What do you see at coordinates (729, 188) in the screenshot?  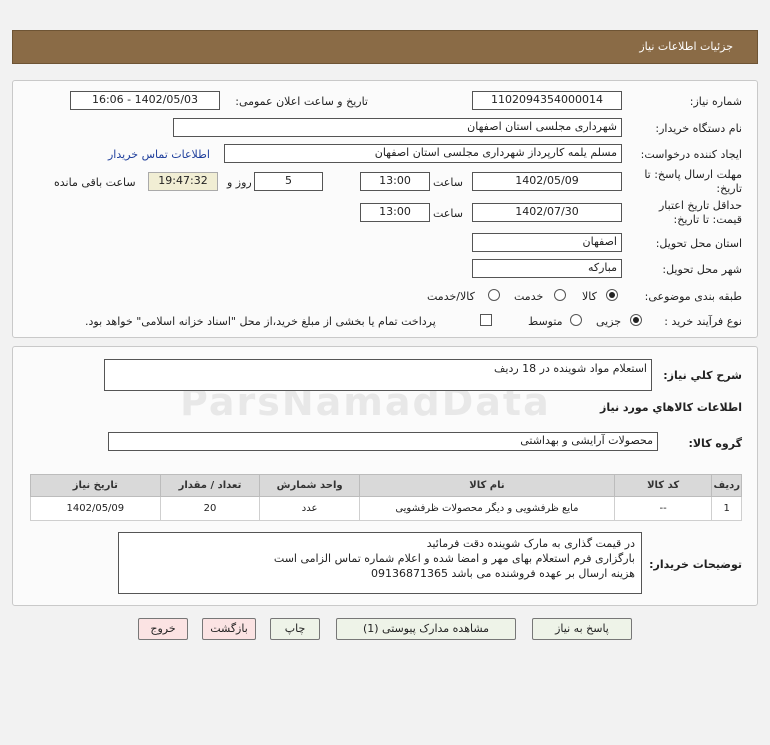 I see `reply-deadline-label-2: تاریخ:` at bounding box center [729, 188].